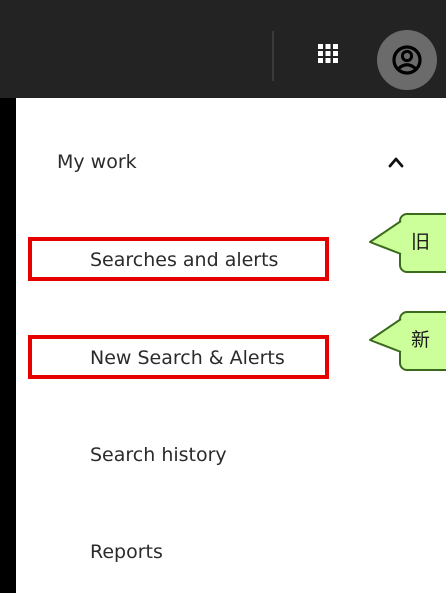 Image resolution: width=446 pixels, height=593 pixels. I want to click on callout-new: 新, so click(422, 341).